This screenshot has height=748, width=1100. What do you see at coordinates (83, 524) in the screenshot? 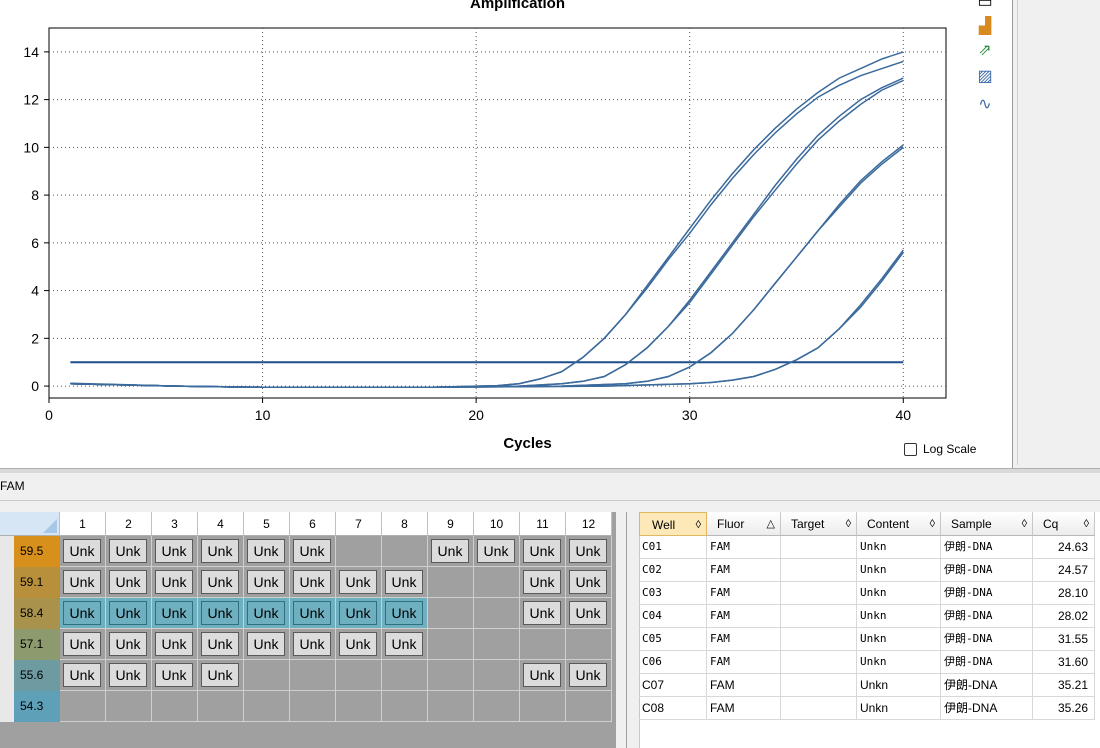
I see `plate-column-header: 1` at bounding box center [83, 524].